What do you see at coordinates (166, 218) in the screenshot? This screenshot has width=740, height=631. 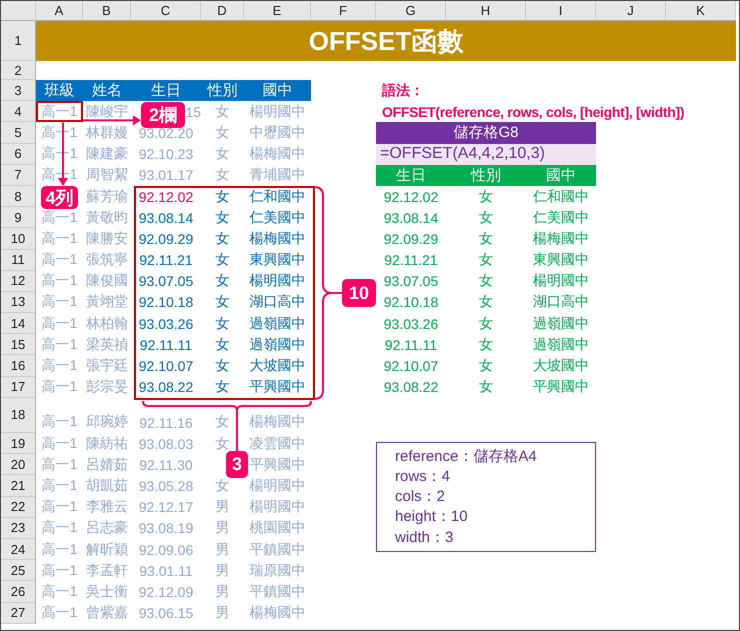 I see `table-cell: 93.08.14` at bounding box center [166, 218].